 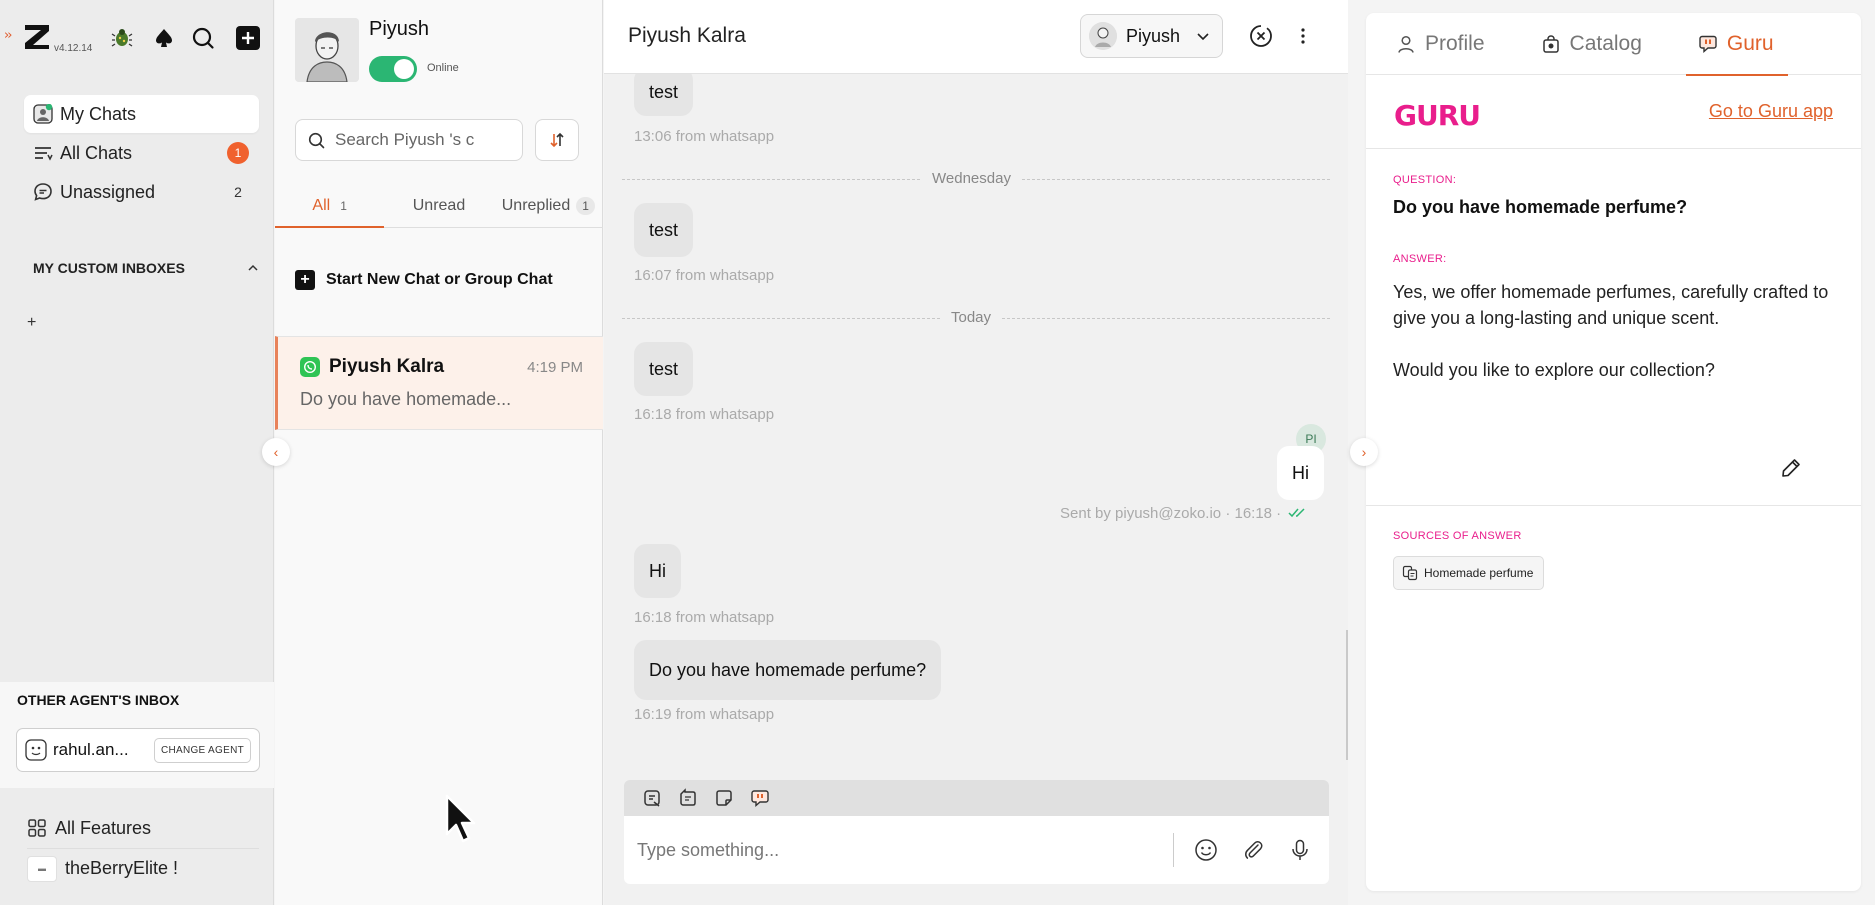 What do you see at coordinates (1364, 452) in the screenshot?
I see `collapse-right-button: ›` at bounding box center [1364, 452].